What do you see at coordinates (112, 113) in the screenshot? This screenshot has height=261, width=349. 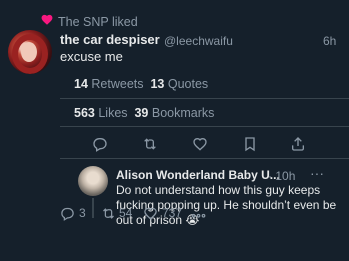 I see `likes-label: Likes` at bounding box center [112, 113].